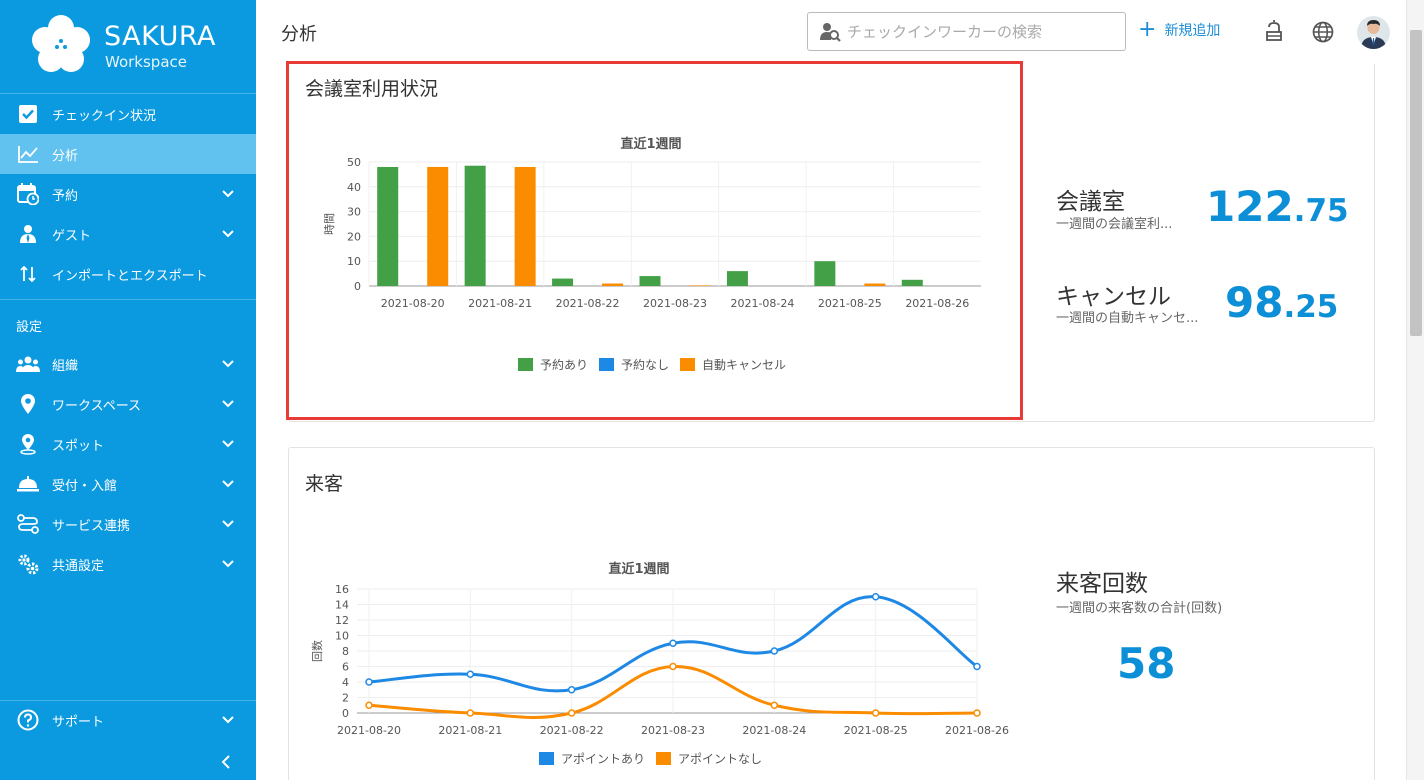 The width and height of the screenshot is (1424, 780). I want to click on sidebar-item-workspace: ワークスペース, so click(128, 404).